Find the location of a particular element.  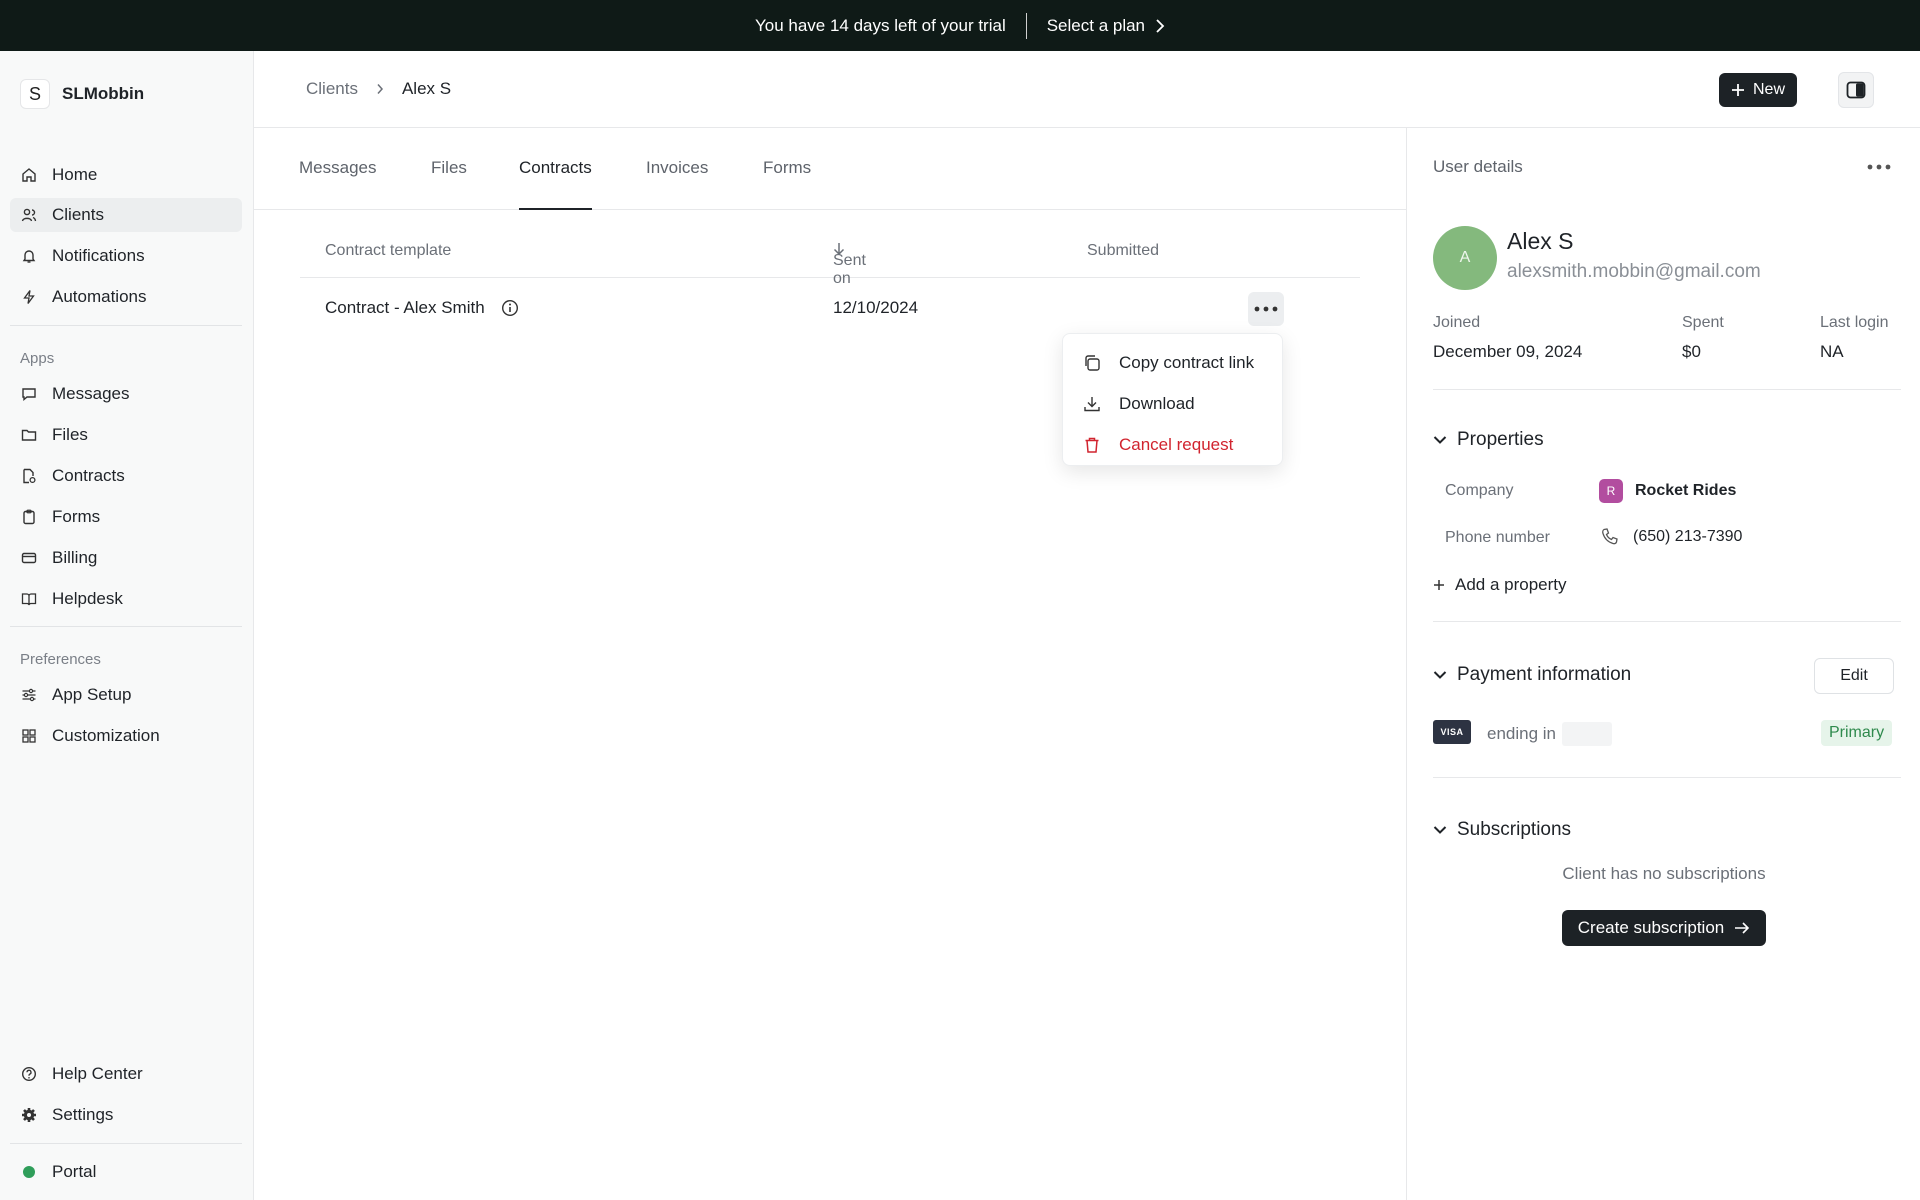

create-subscription-button: Create subscription is located at coordinates (1664, 928).